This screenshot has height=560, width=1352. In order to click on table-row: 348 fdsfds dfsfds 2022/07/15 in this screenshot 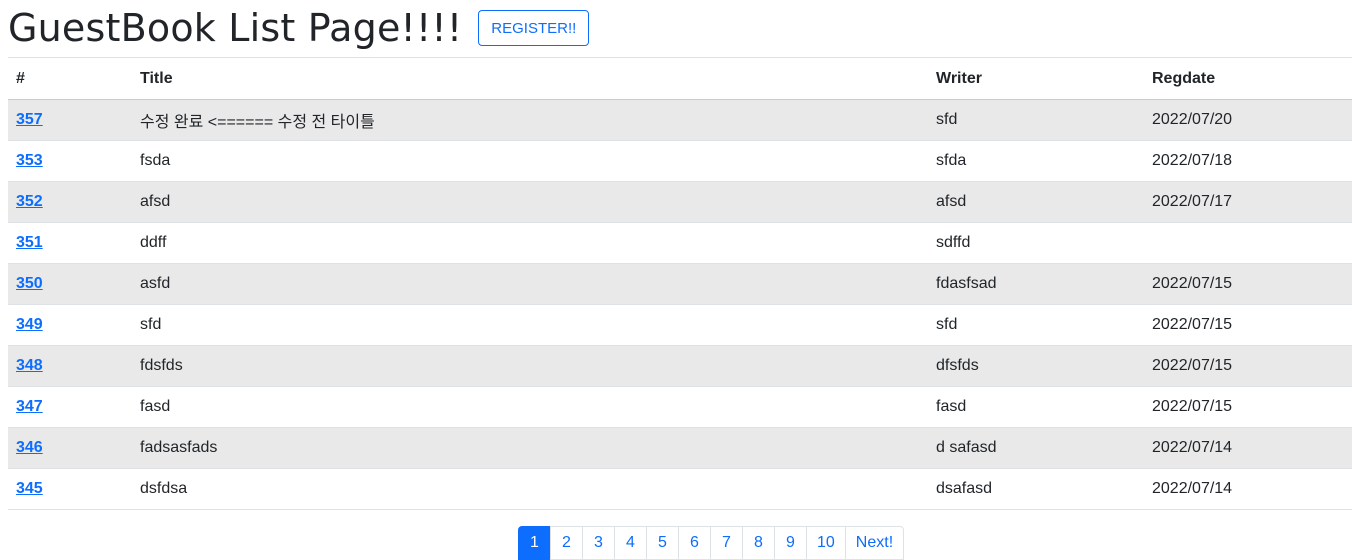, I will do `click(680, 366)`.